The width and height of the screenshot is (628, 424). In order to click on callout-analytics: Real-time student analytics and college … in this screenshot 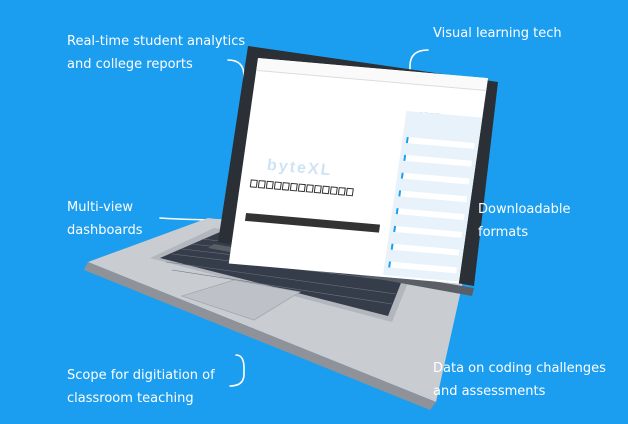, I will do `click(156, 53)`.